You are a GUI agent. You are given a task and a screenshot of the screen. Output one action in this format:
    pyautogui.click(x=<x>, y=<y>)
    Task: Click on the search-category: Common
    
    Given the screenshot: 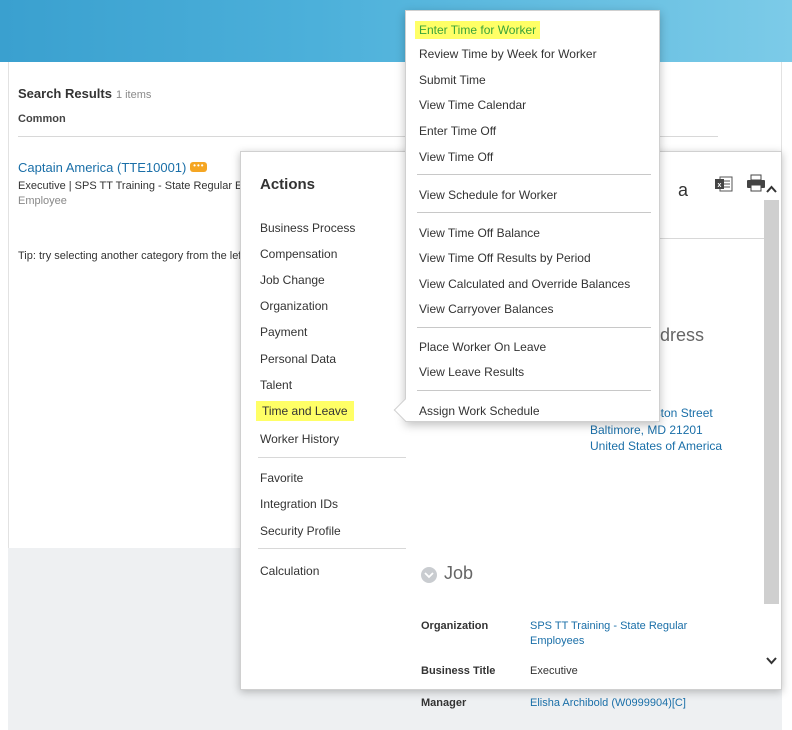 What is the action you would take?
    pyautogui.click(x=42, y=119)
    